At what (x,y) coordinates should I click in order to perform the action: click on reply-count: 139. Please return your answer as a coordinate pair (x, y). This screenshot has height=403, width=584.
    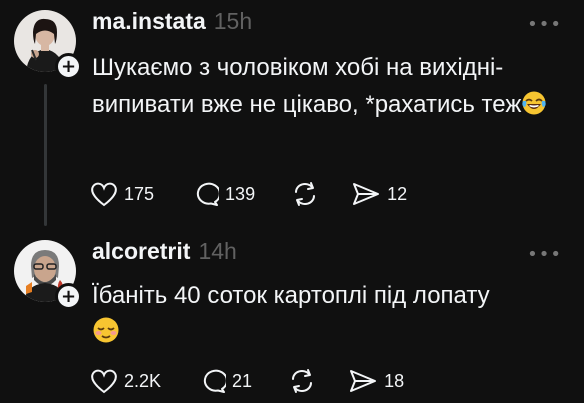
    Looking at the image, I should click on (240, 193).